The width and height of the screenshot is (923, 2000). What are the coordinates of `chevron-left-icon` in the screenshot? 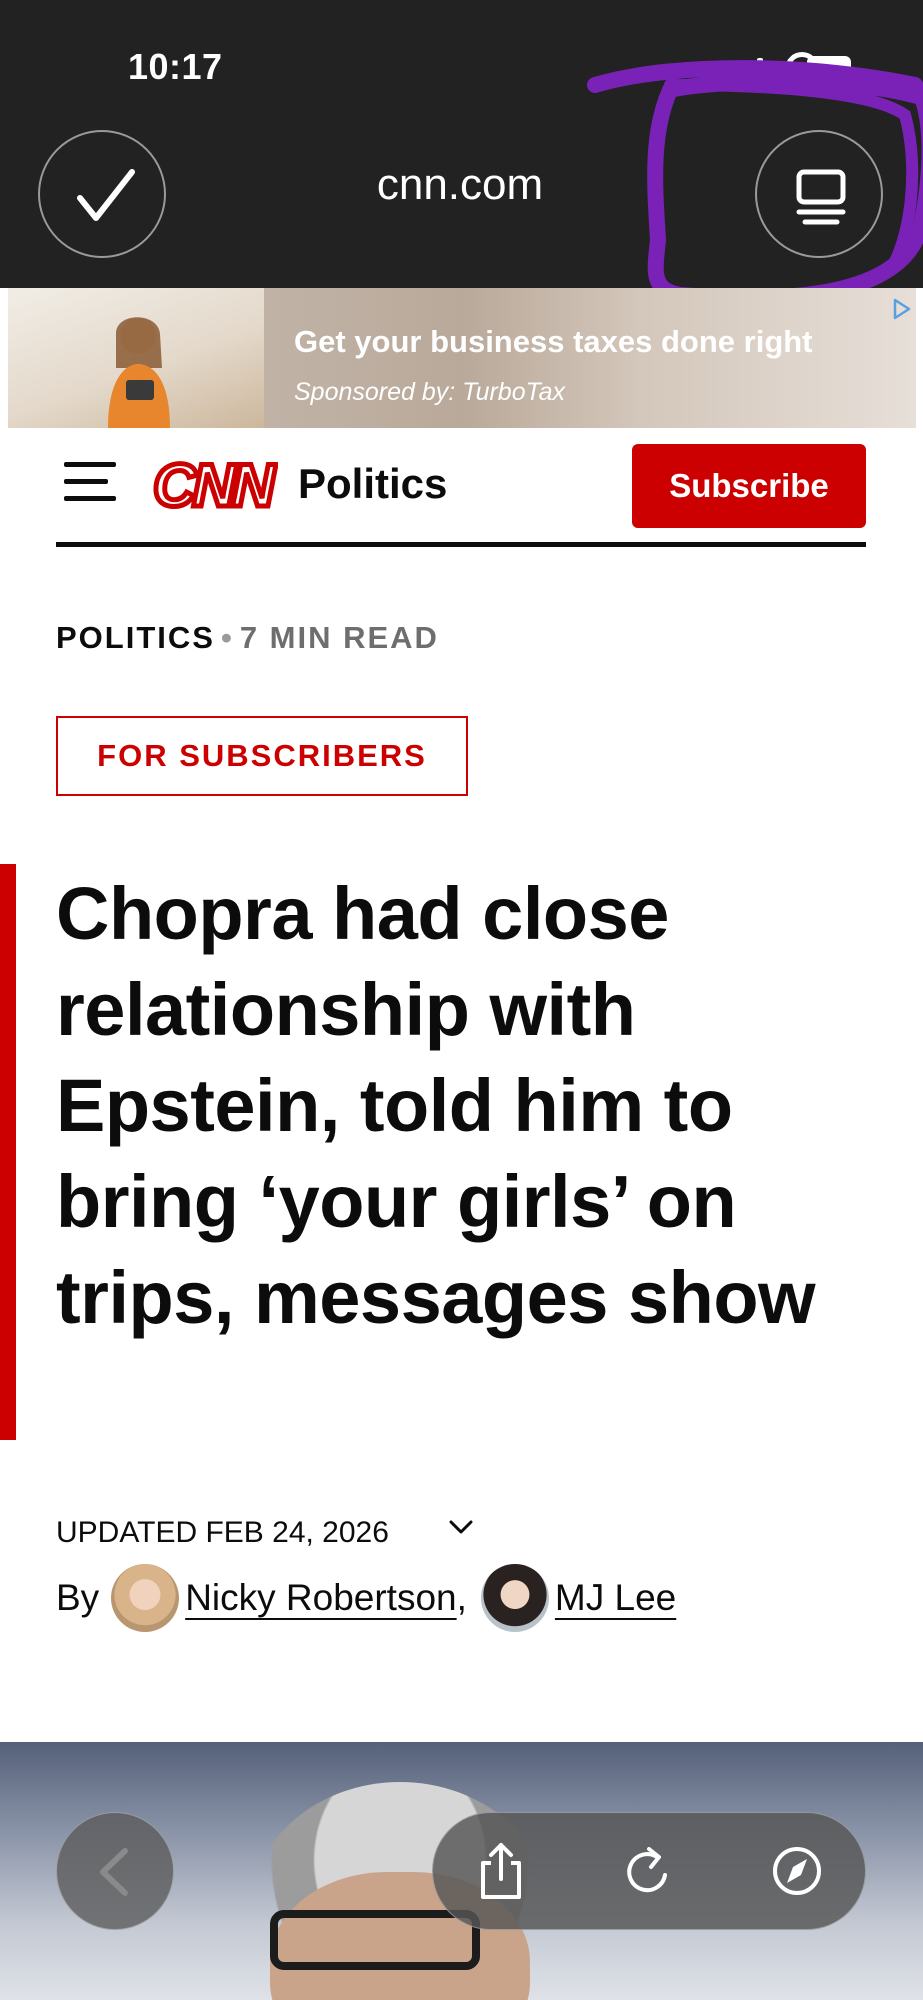 It's located at (114, 1872).